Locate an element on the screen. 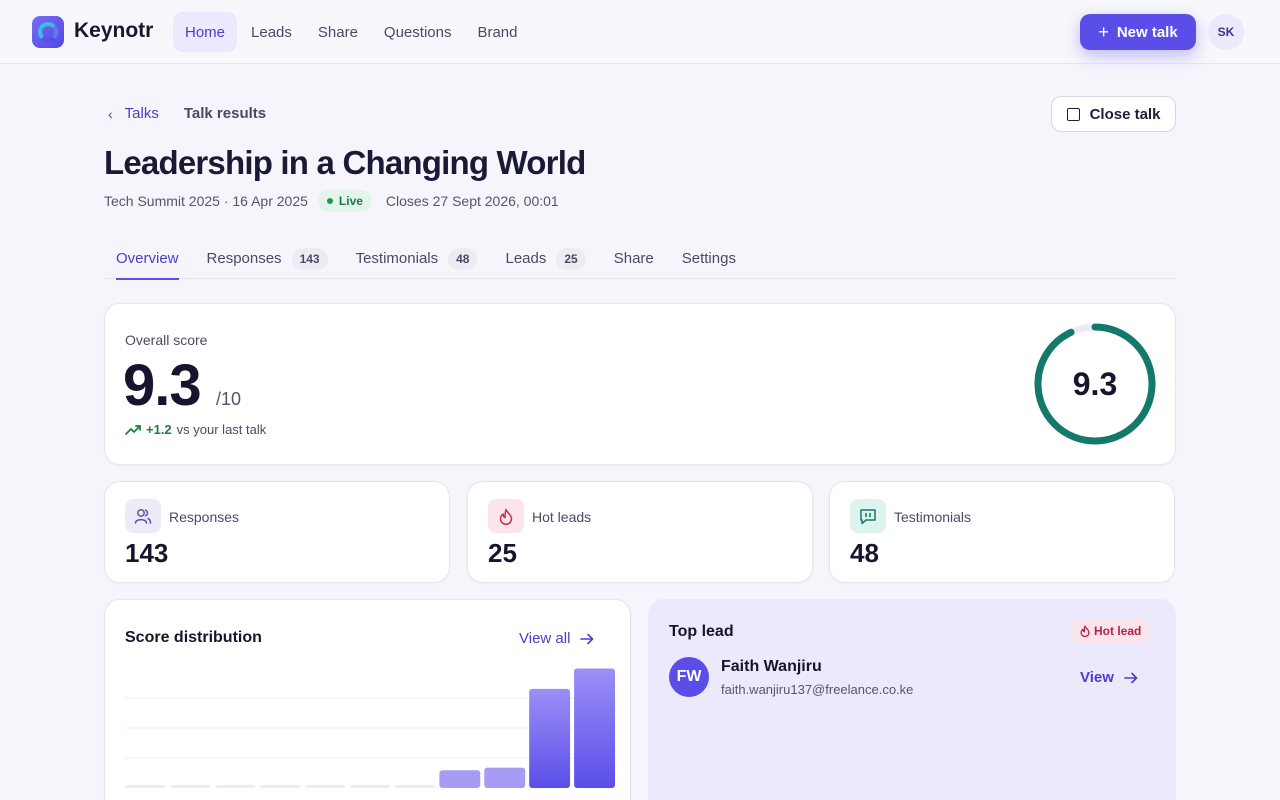 Image resolution: width=1280 pixels, height=800 pixels. closes-date: Closes 27 Sept 2026, 00:01 is located at coordinates (472, 201).